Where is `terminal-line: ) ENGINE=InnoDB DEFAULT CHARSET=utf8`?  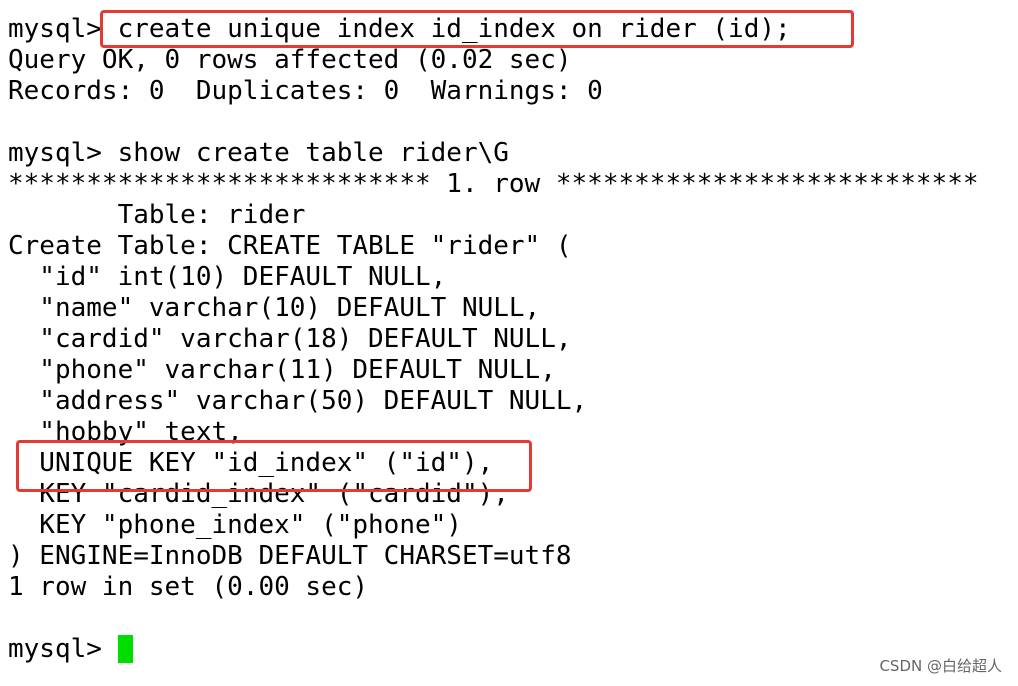
terminal-line: ) ENGINE=InnoDB DEFAULT CHARSET=utf8 is located at coordinates (290, 556).